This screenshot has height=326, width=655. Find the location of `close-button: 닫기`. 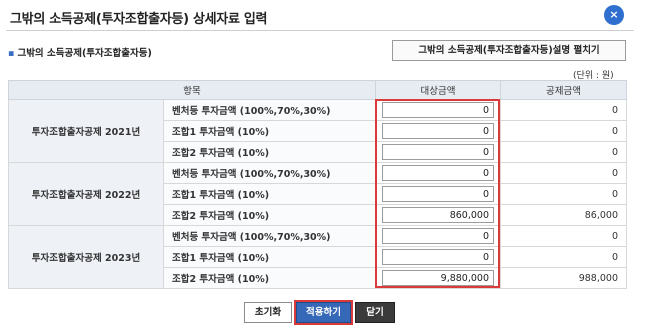

close-button: 닫기 is located at coordinates (375, 312).